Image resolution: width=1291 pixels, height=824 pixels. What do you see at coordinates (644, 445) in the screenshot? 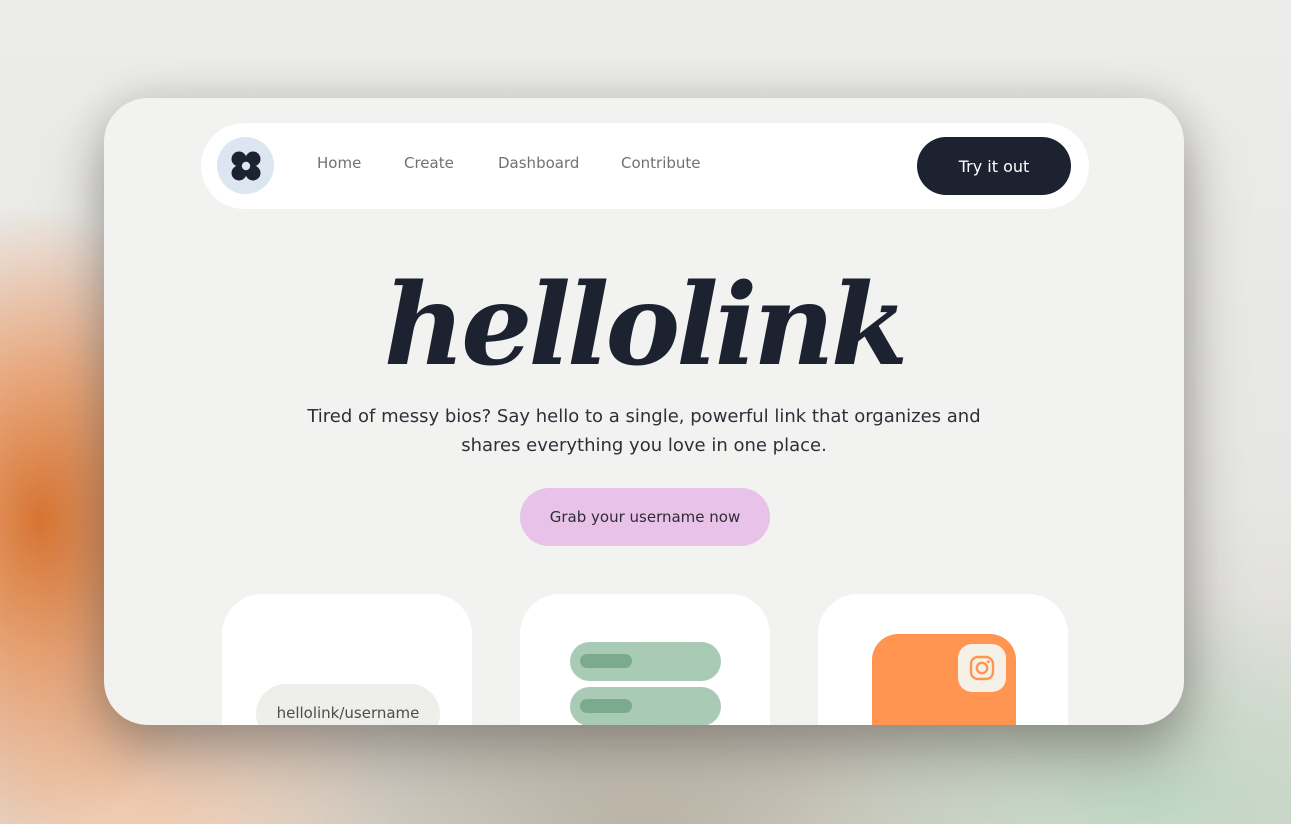
I see `hero-subtitle-line-2: shares everything you love in one place.` at bounding box center [644, 445].